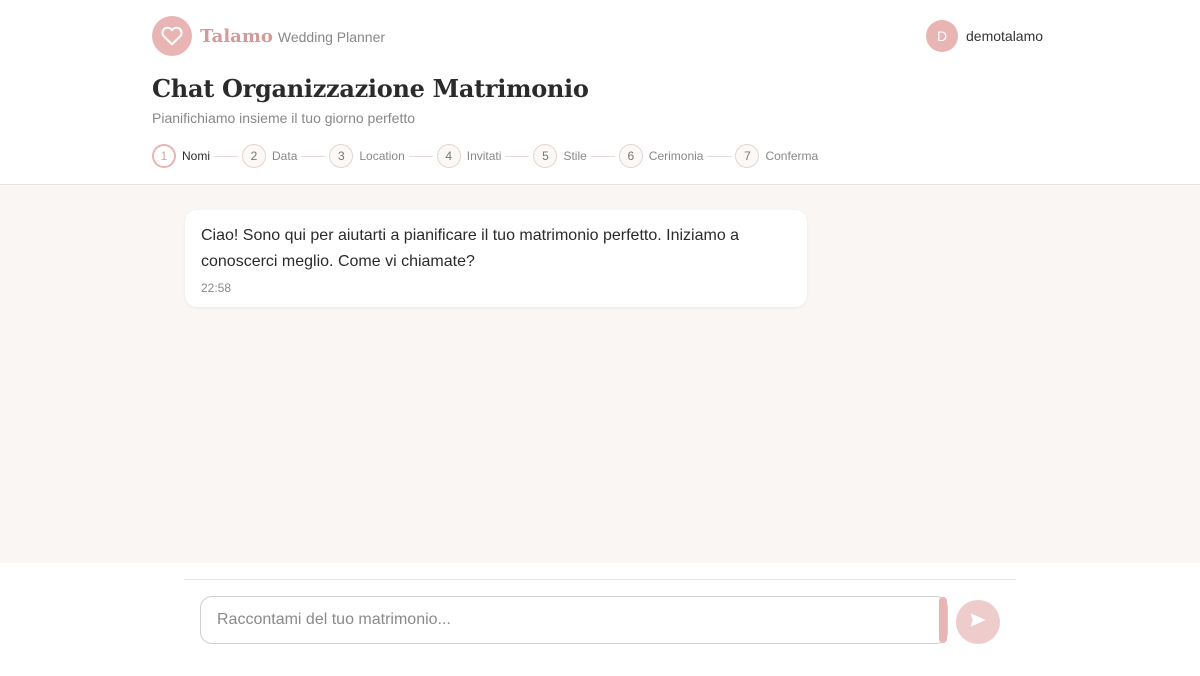 This screenshot has width=1200, height=676. I want to click on send-icon, so click(978, 622).